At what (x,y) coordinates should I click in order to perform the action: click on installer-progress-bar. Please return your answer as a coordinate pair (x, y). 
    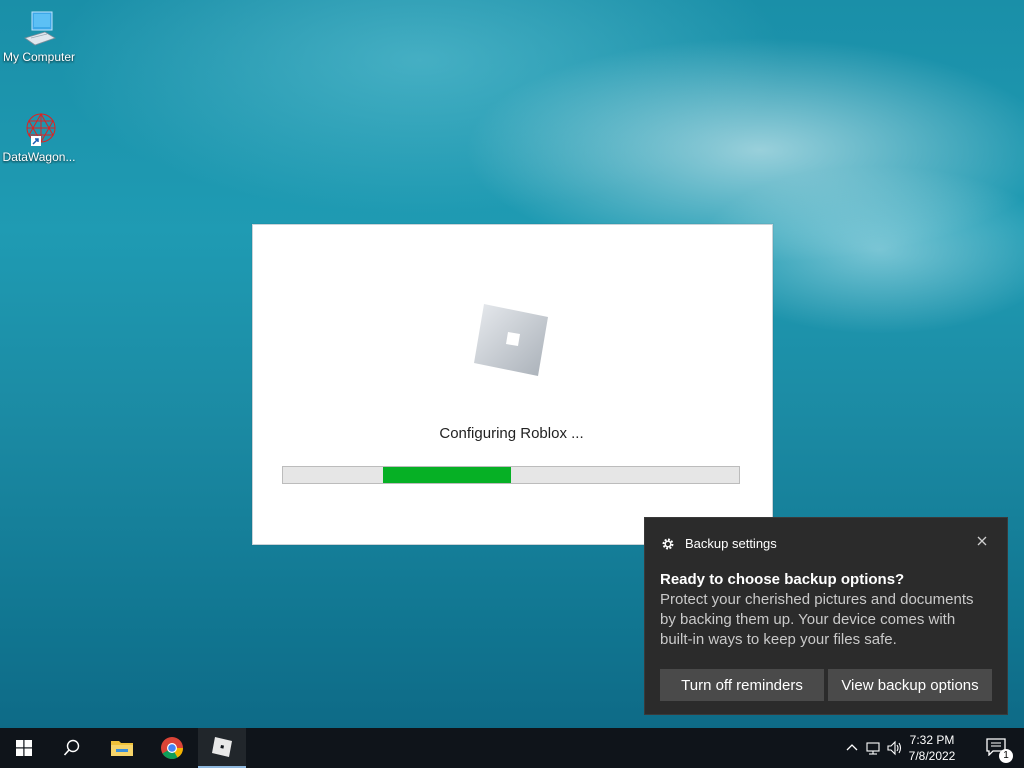
    Looking at the image, I should click on (511, 475).